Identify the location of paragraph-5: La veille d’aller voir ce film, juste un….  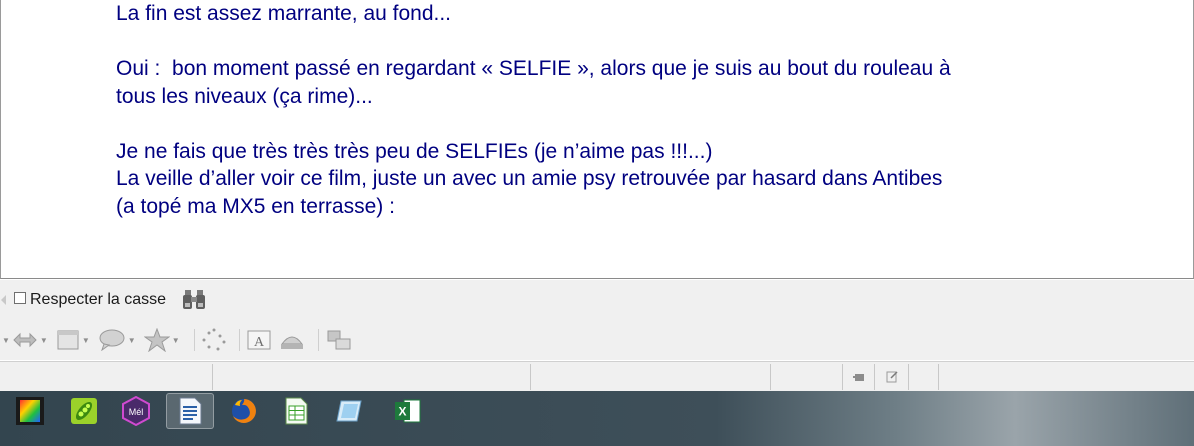
(606, 179).